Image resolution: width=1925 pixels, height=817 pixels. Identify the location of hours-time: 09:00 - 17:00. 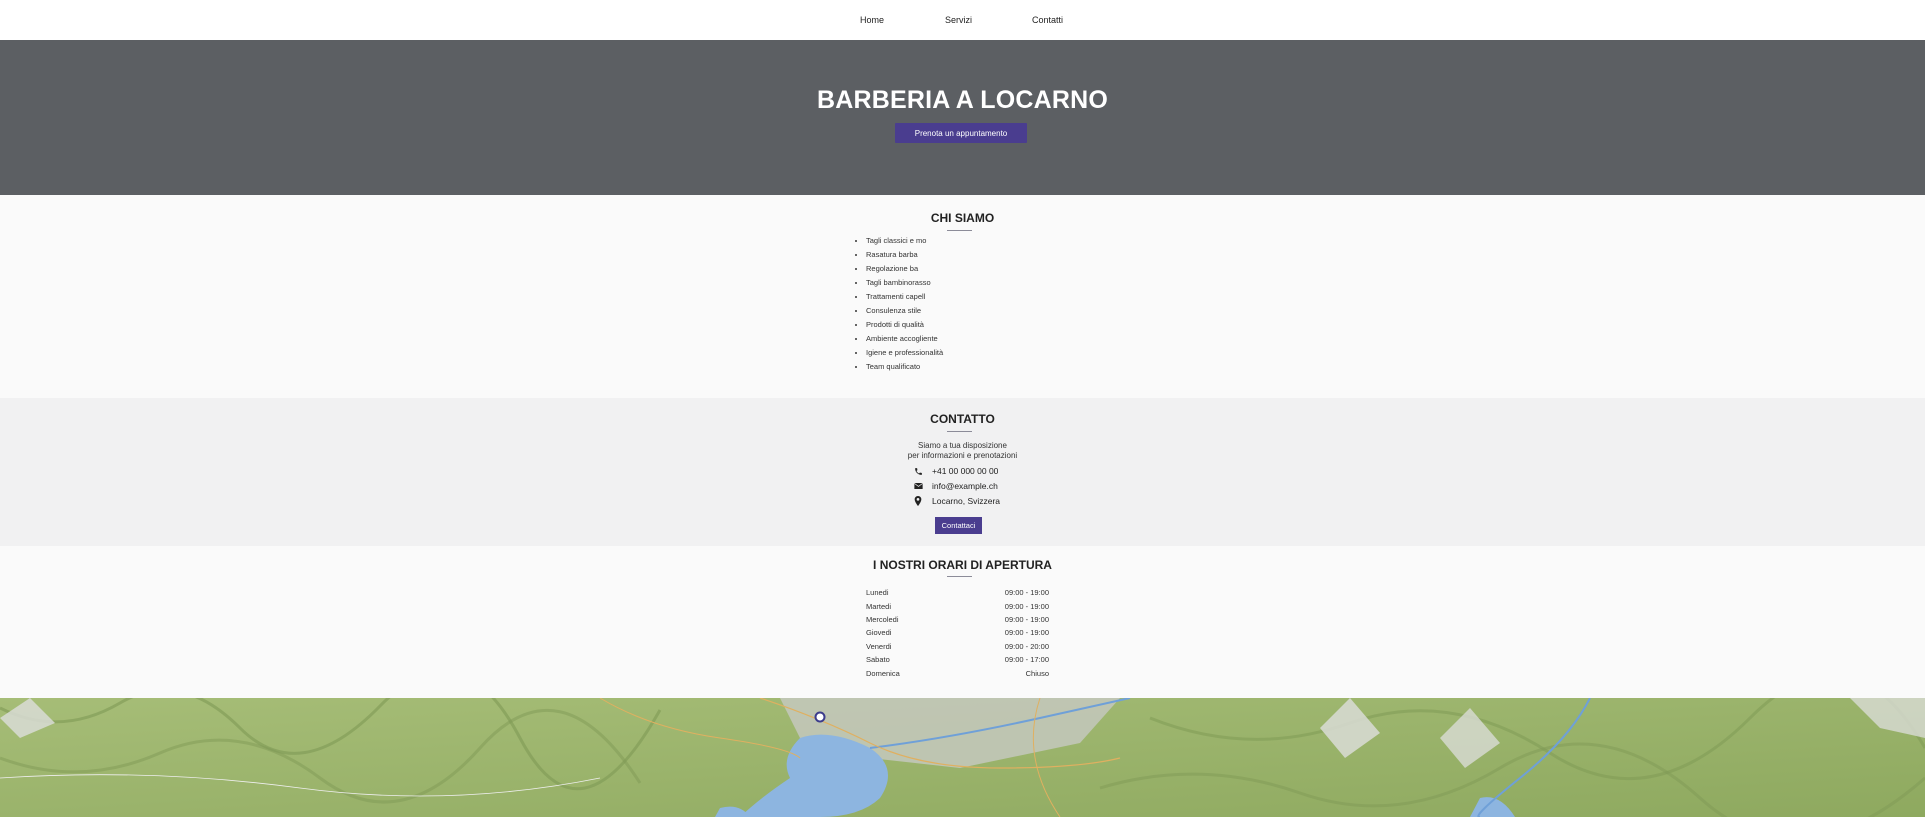
(1026, 660).